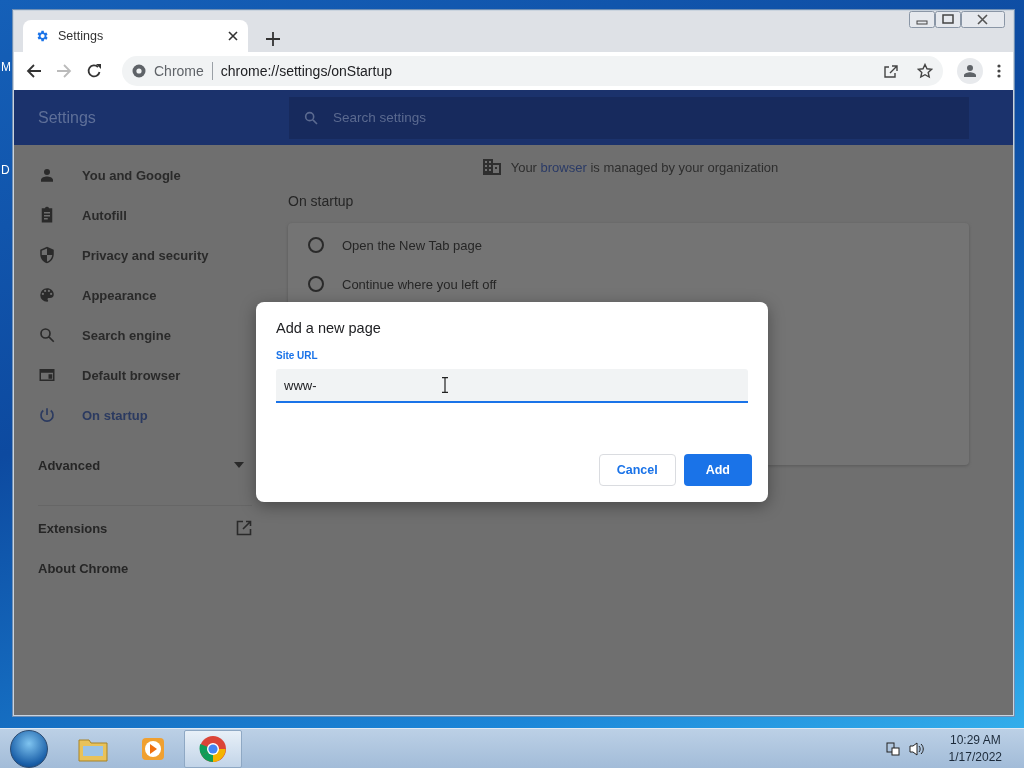 The image size is (1024, 768). I want to click on radio-option: Open the New Tab page, so click(628, 245).